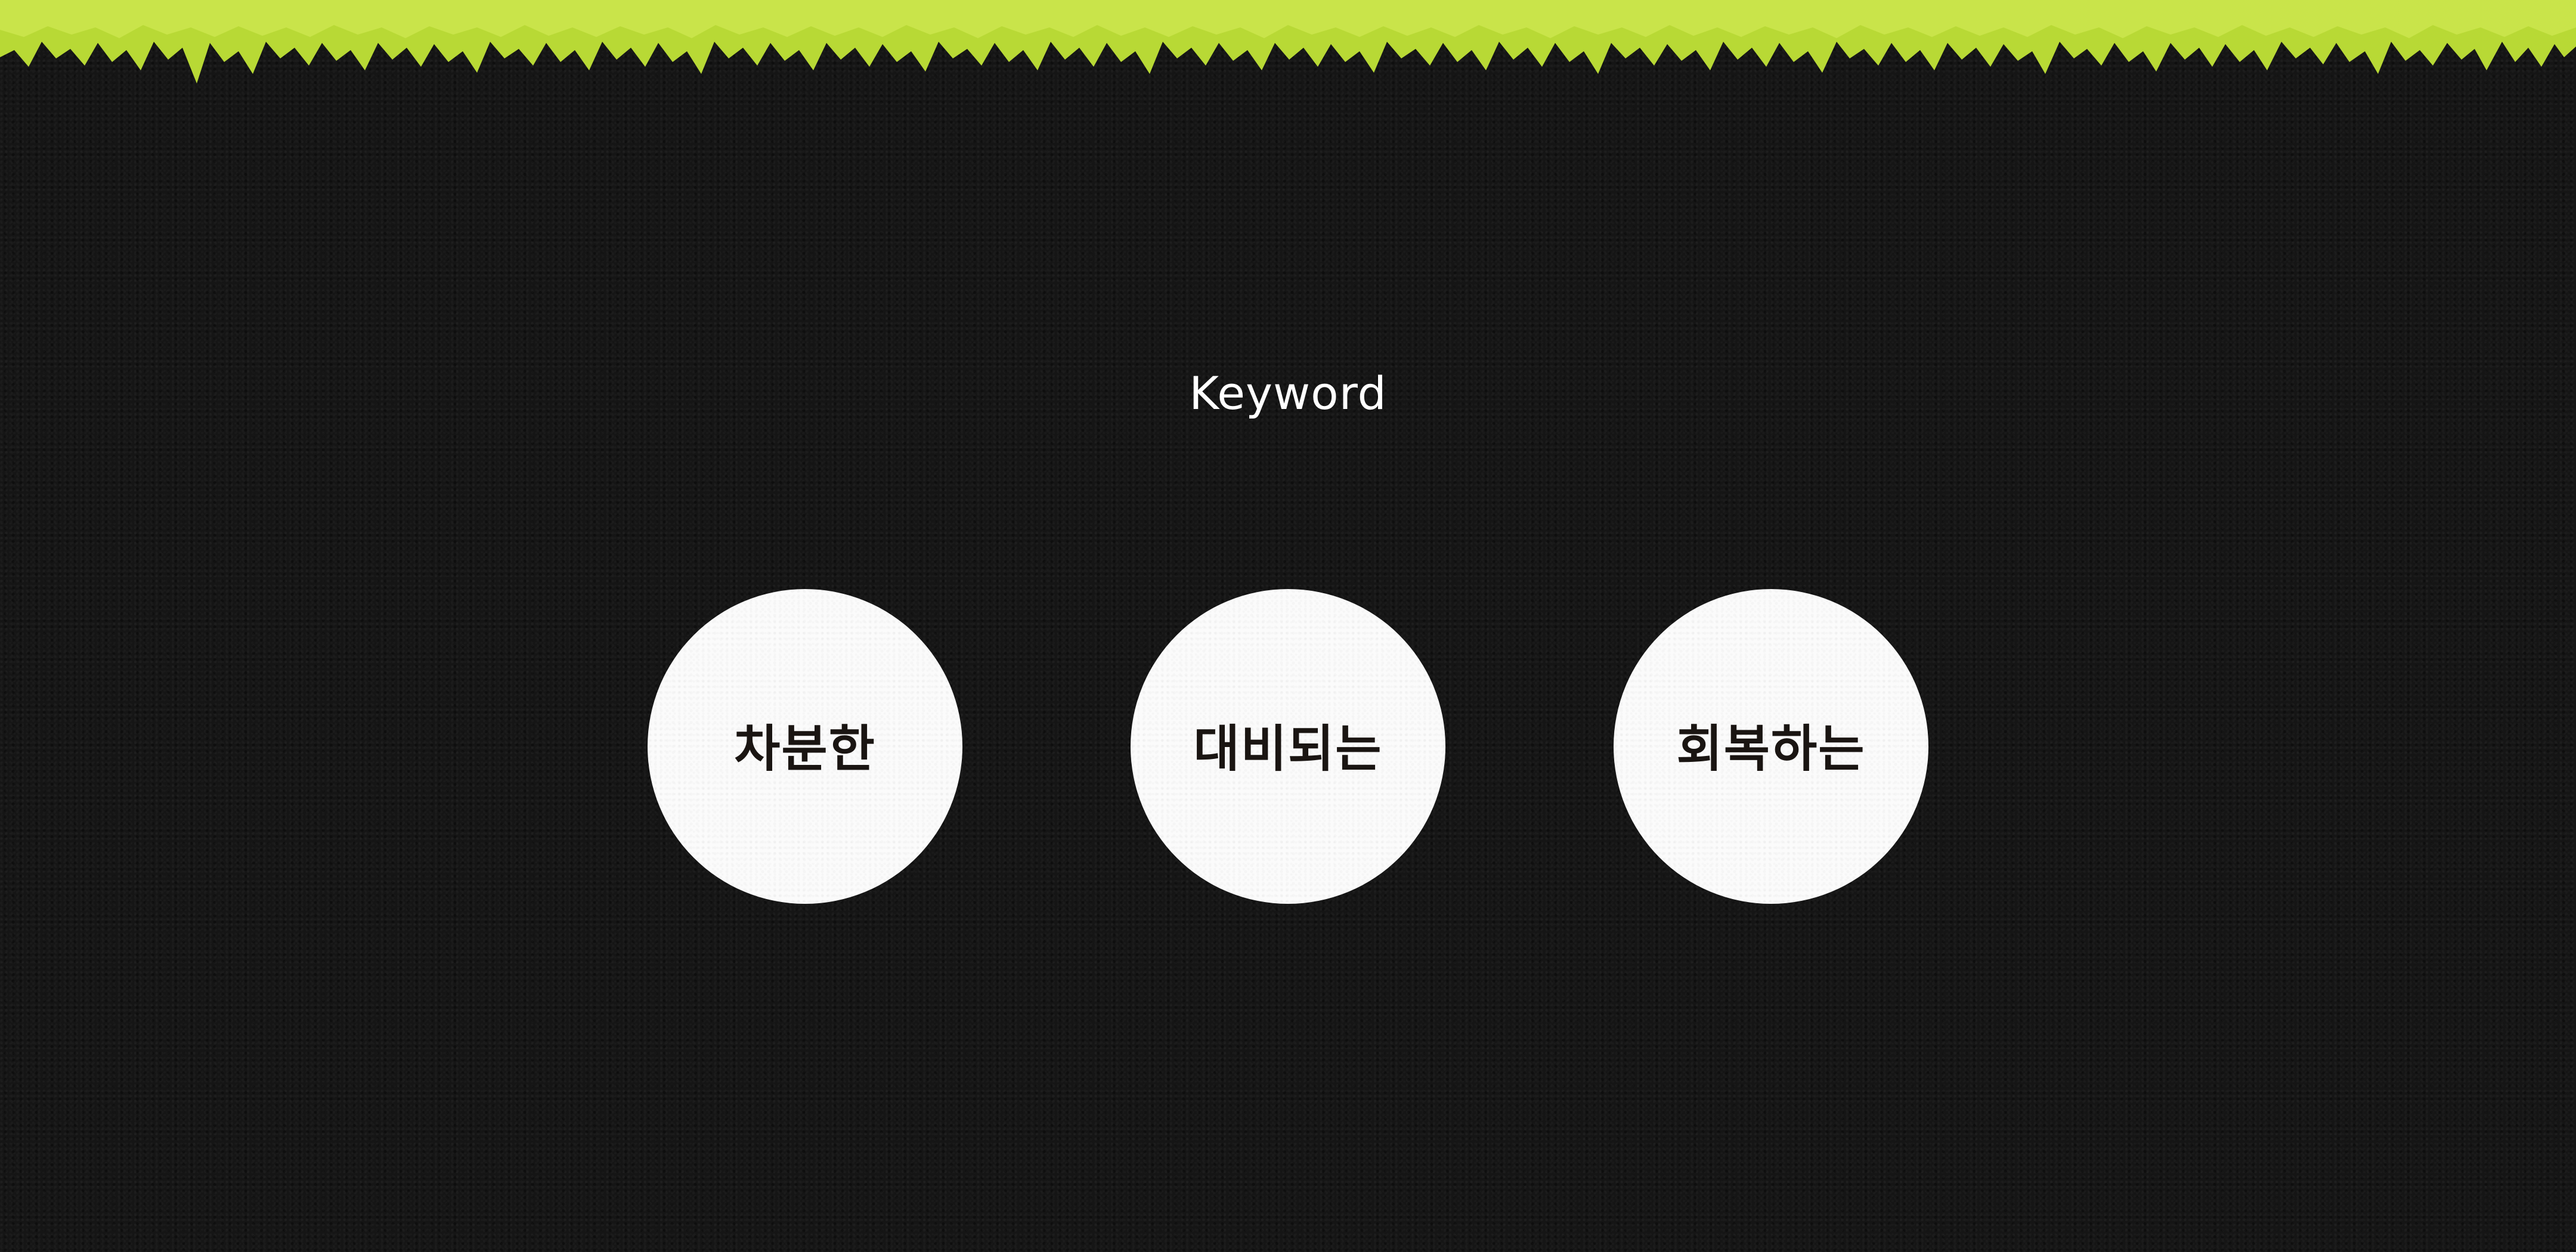 This screenshot has width=2576, height=1252. I want to click on section-title: Keyword, so click(1288, 393).